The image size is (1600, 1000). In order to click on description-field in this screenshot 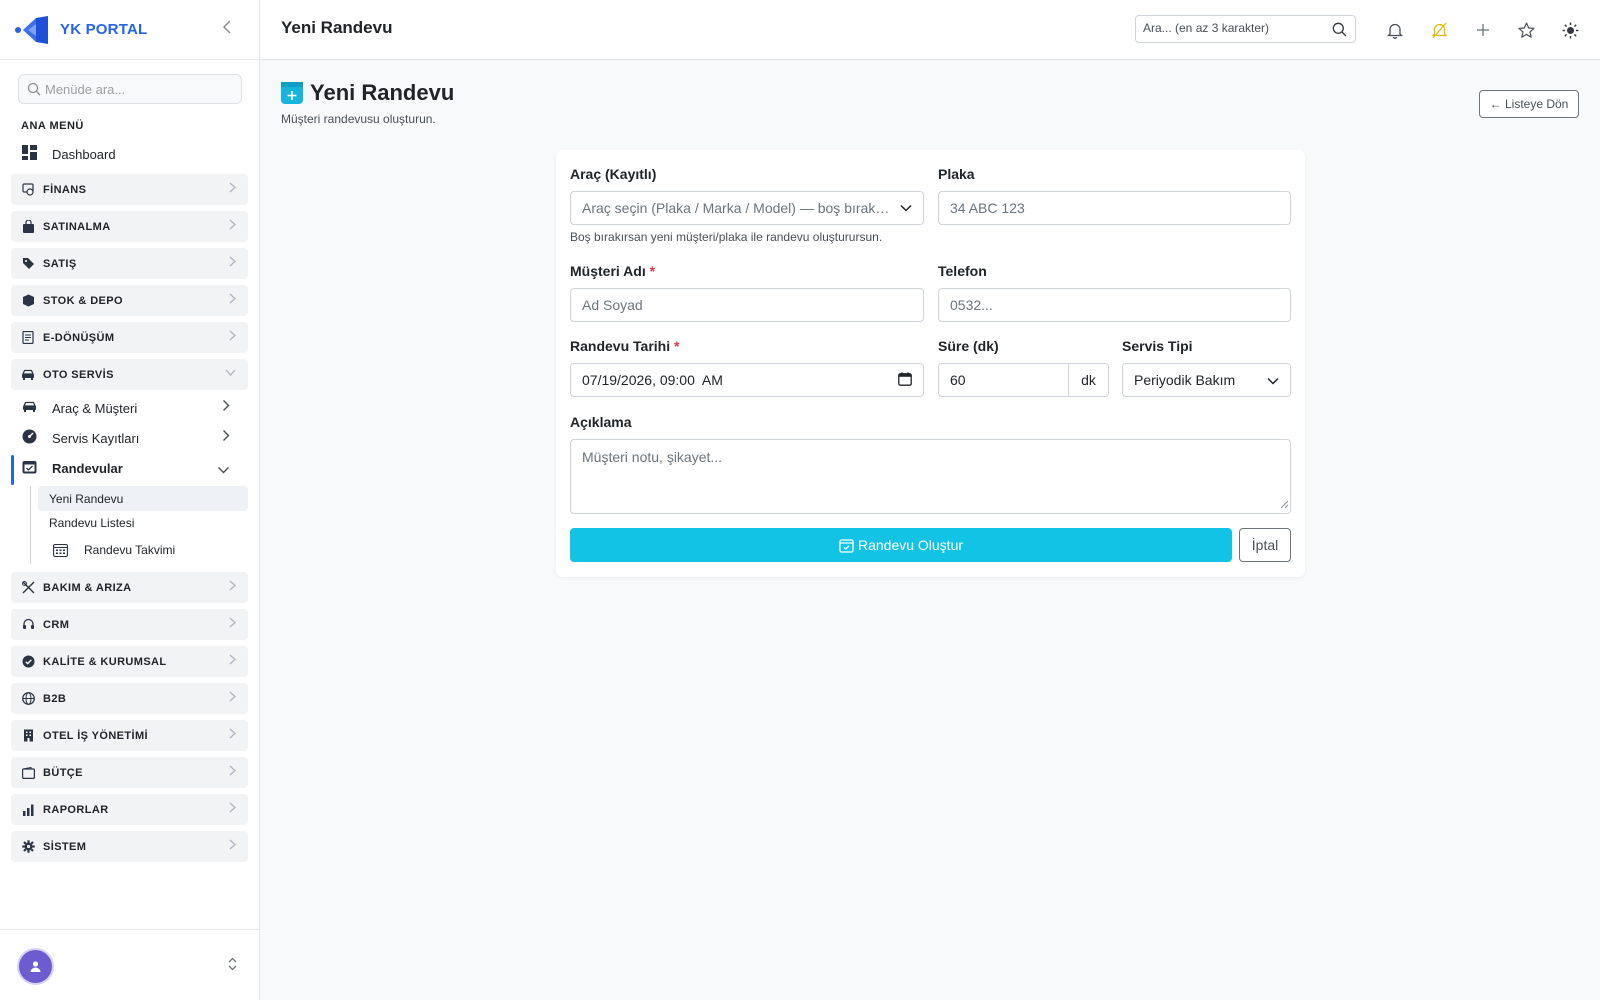, I will do `click(930, 476)`.